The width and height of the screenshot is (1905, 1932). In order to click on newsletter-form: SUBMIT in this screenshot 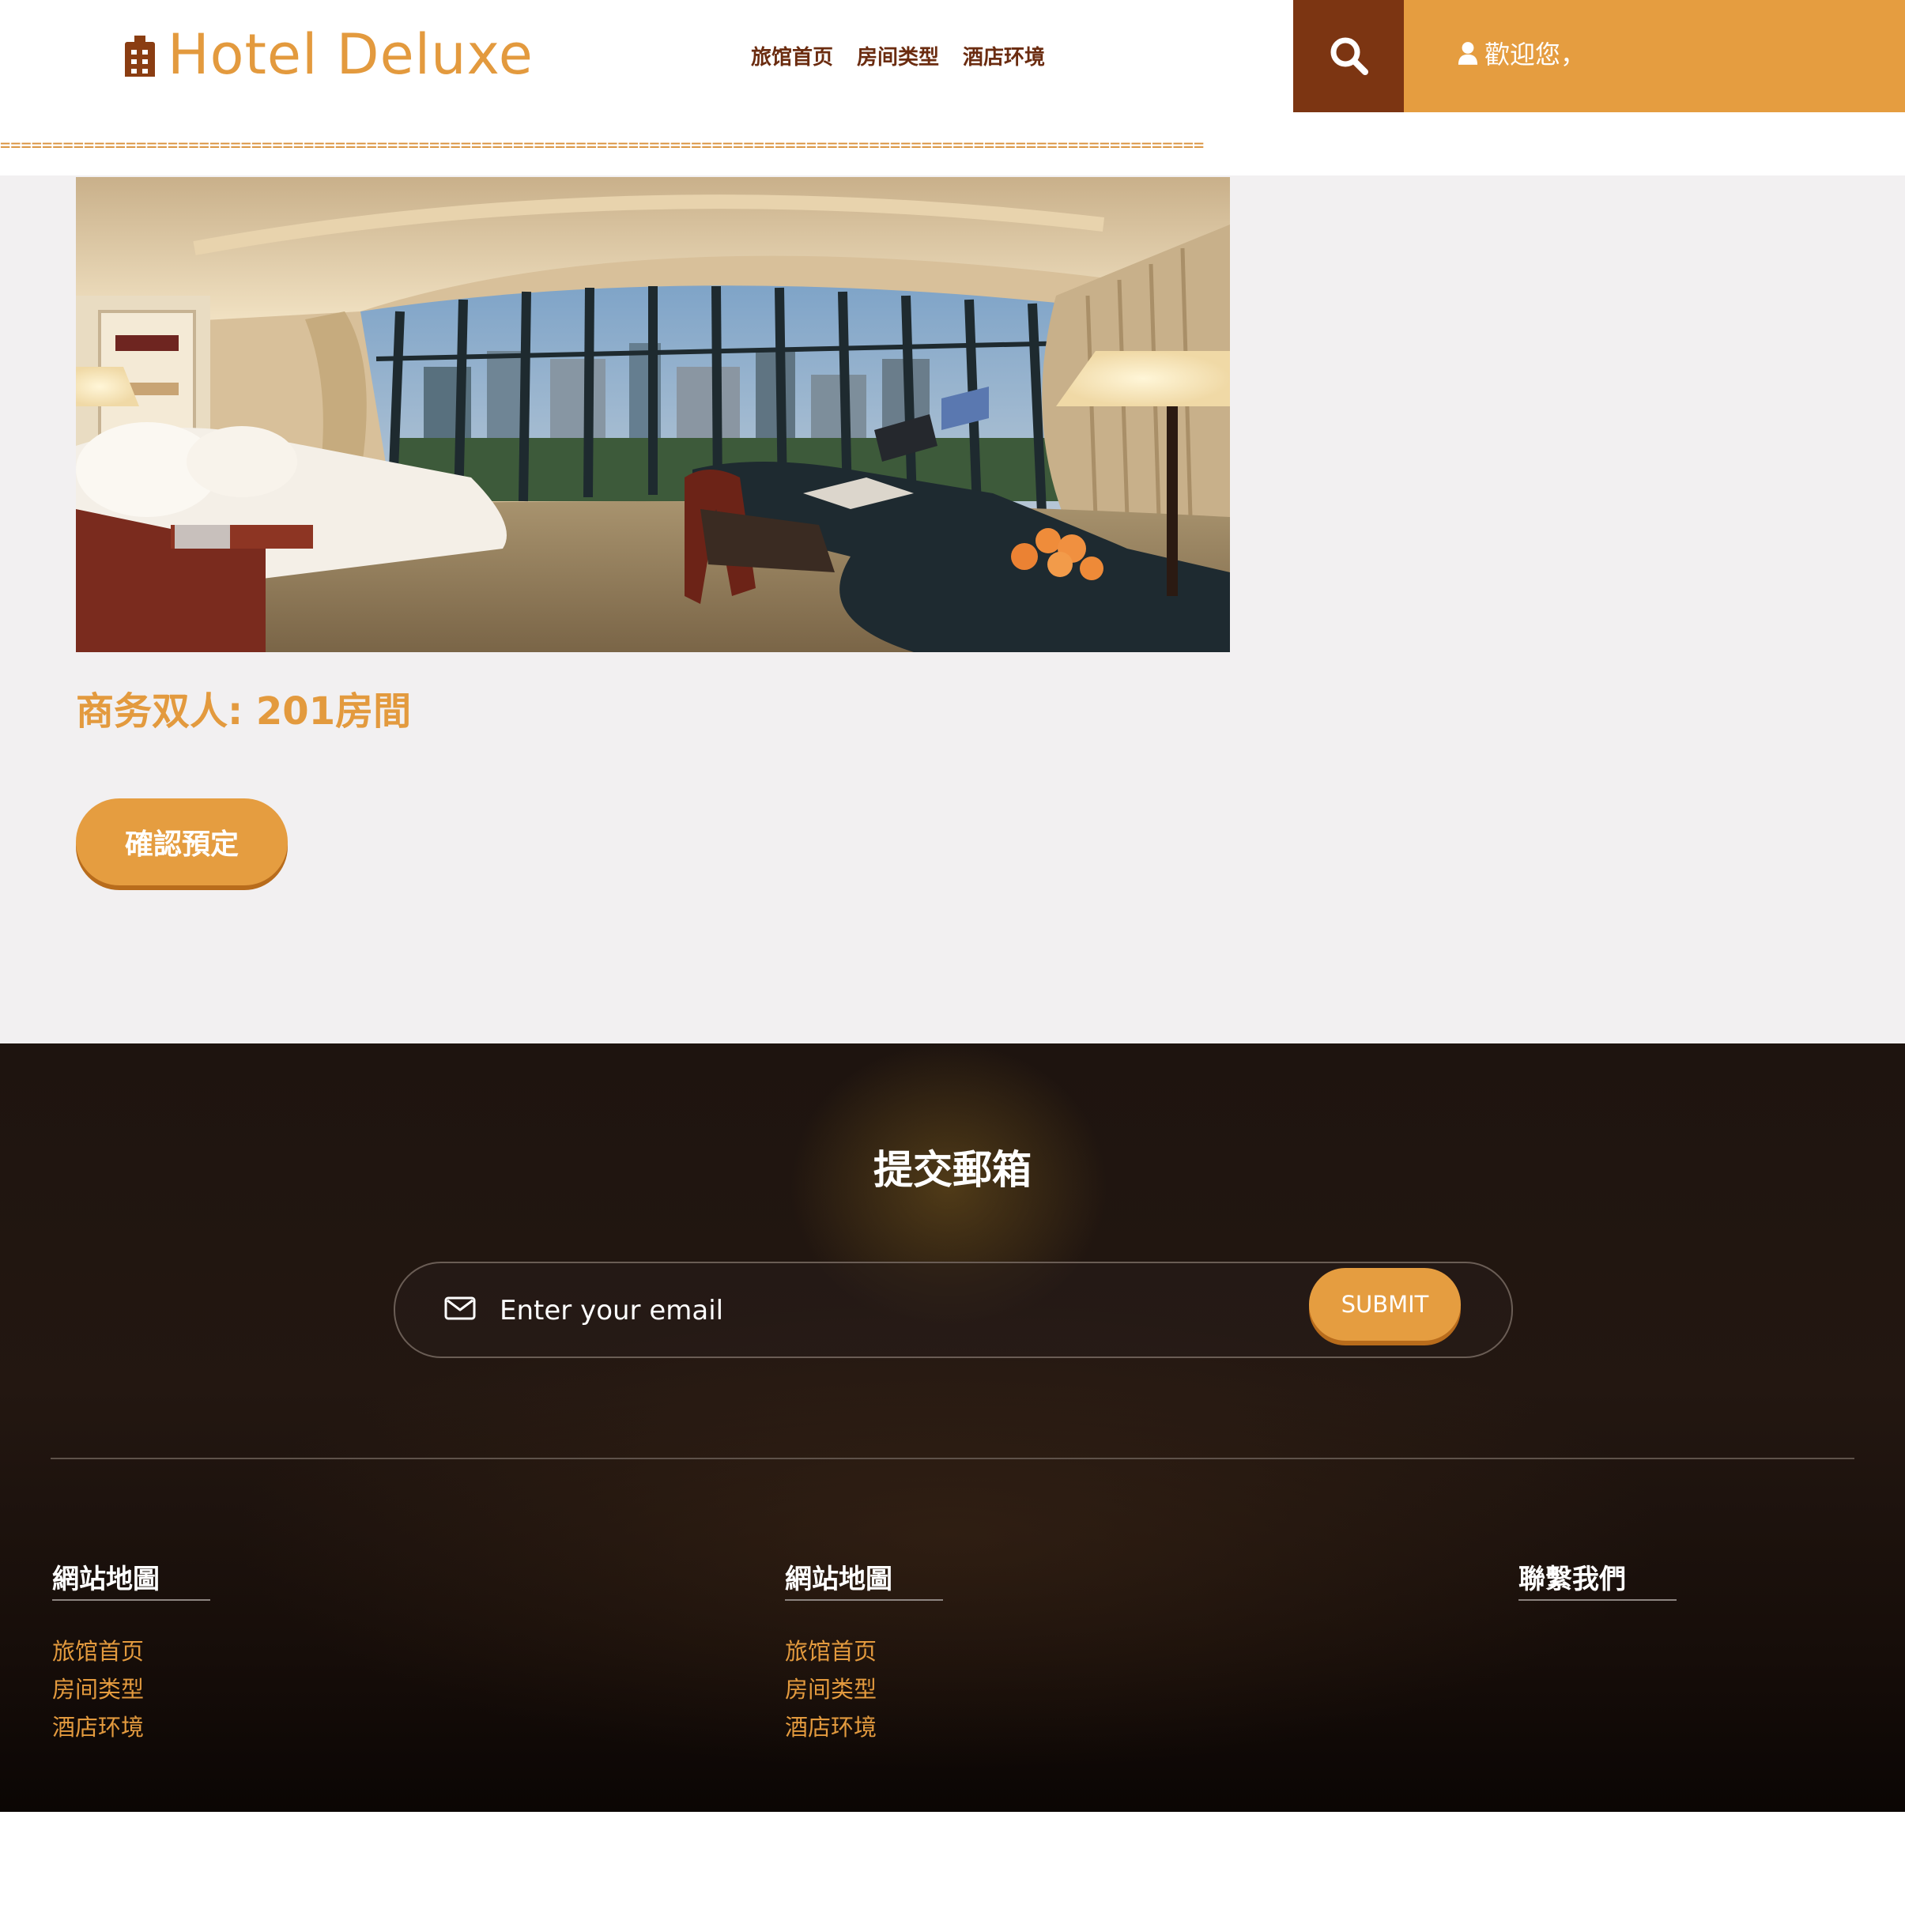, I will do `click(953, 1310)`.